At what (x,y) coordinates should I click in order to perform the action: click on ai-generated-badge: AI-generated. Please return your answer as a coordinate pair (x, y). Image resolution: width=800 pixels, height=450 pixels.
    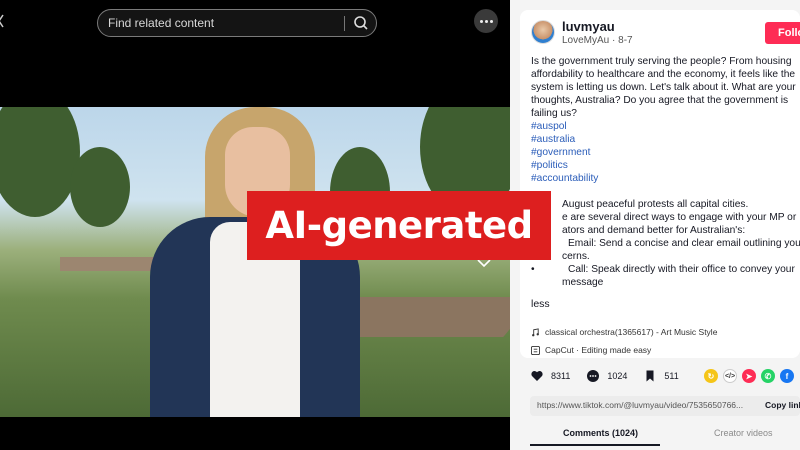
    Looking at the image, I should click on (399, 225).